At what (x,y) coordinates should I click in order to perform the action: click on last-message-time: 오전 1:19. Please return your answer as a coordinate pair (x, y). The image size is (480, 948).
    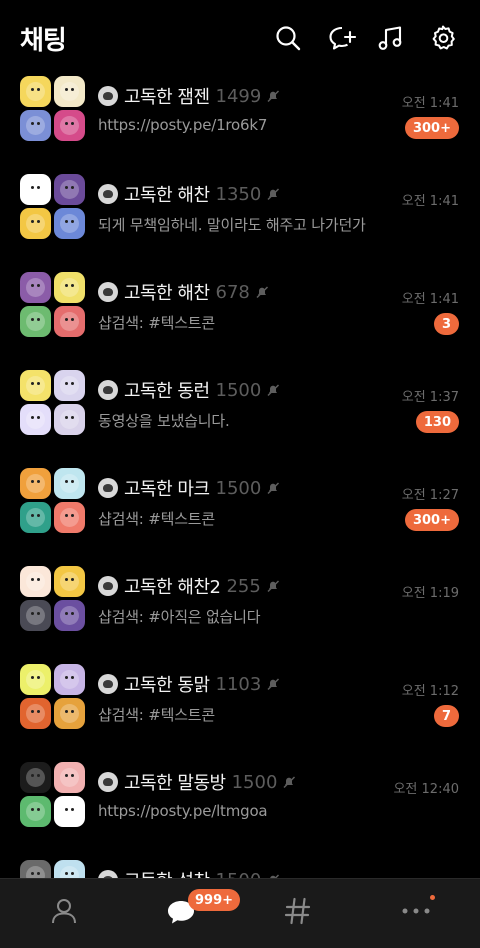
    Looking at the image, I should click on (430, 593).